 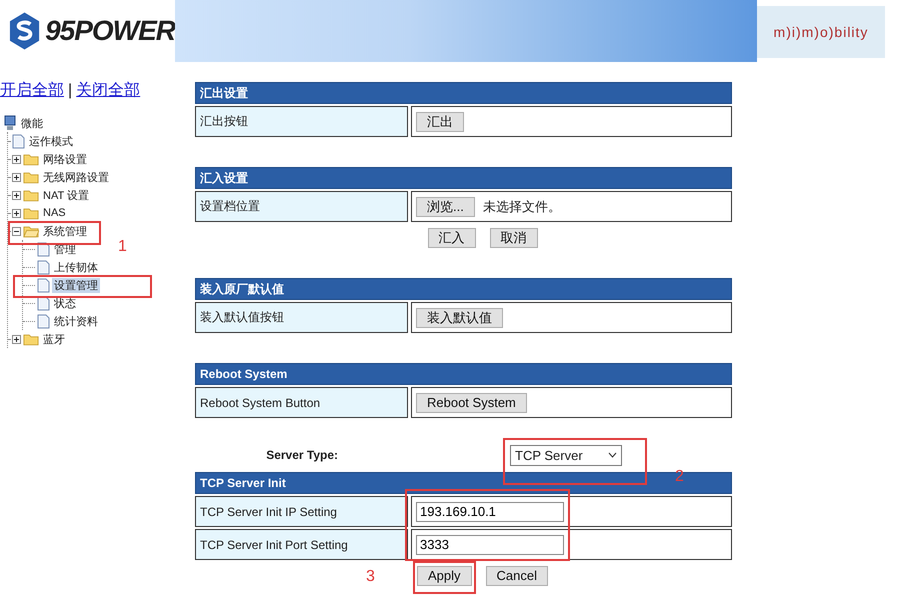 I want to click on action-button: 汇出, so click(x=440, y=122).